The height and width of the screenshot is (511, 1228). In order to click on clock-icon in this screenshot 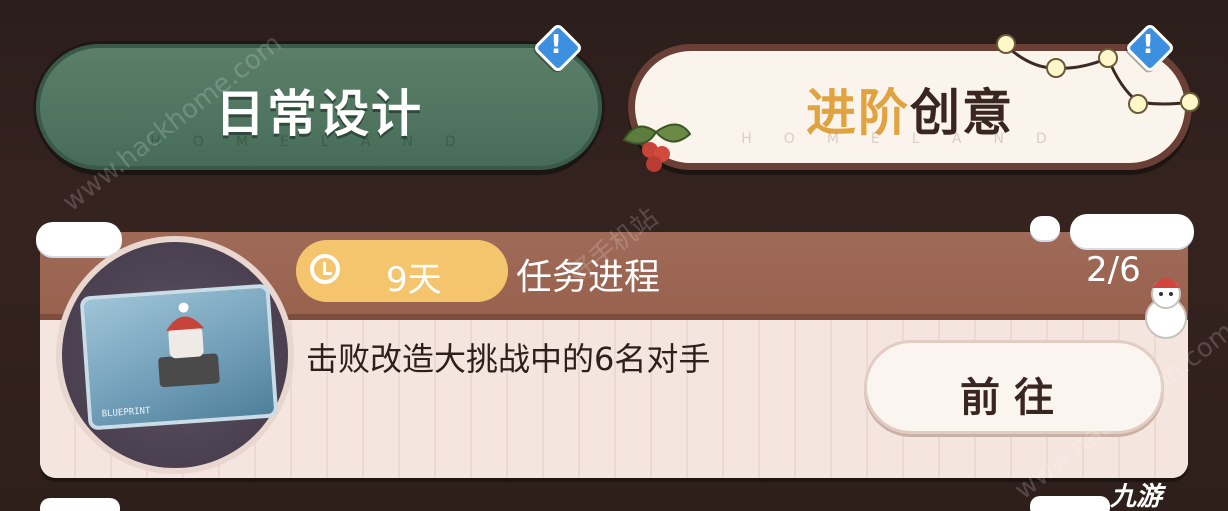, I will do `click(325, 269)`.